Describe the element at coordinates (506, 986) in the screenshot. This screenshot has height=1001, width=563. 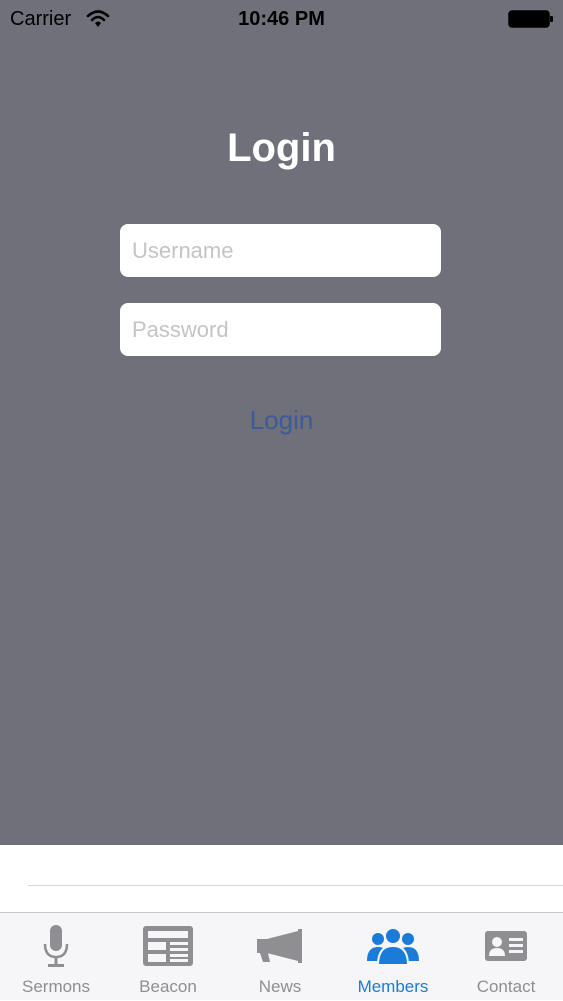
I see `tab-label-contact: Contact` at that location.